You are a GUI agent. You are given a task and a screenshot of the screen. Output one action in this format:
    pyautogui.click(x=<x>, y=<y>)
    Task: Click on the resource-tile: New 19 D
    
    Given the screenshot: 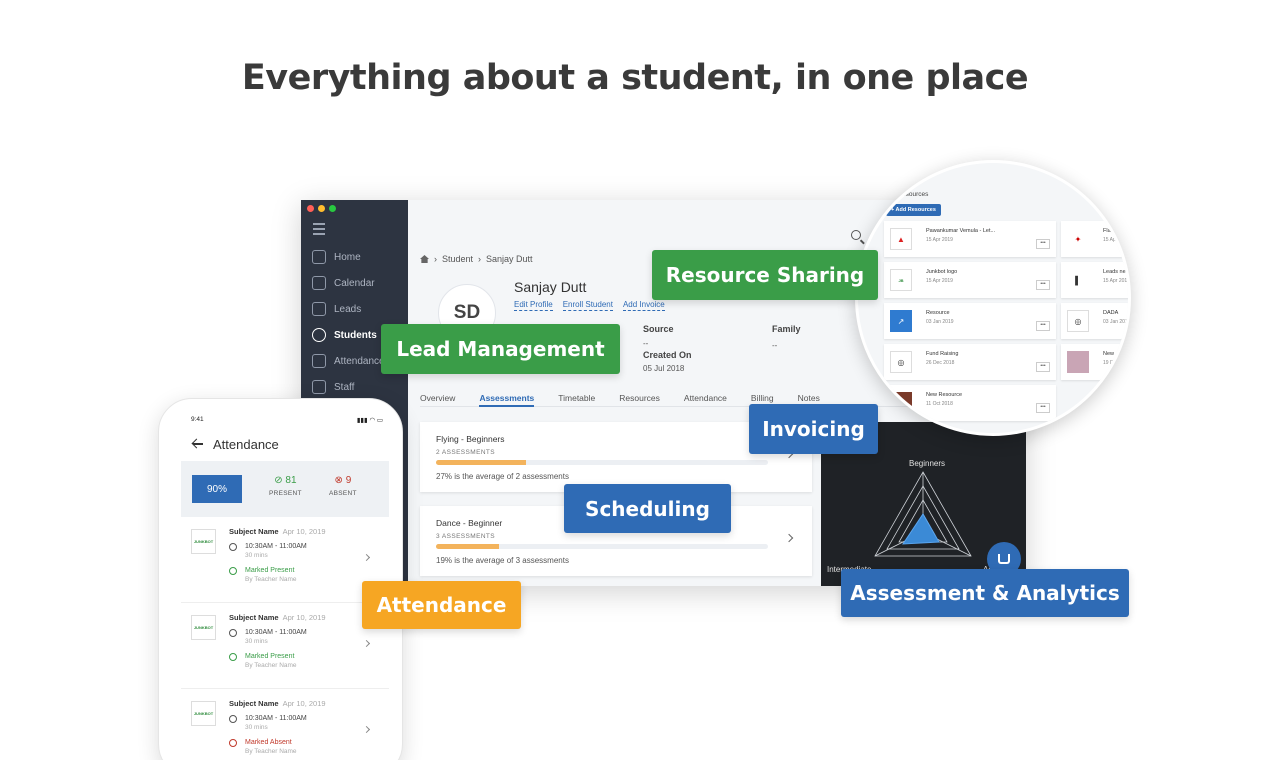 What is the action you would take?
    pyautogui.click(x=1094, y=362)
    